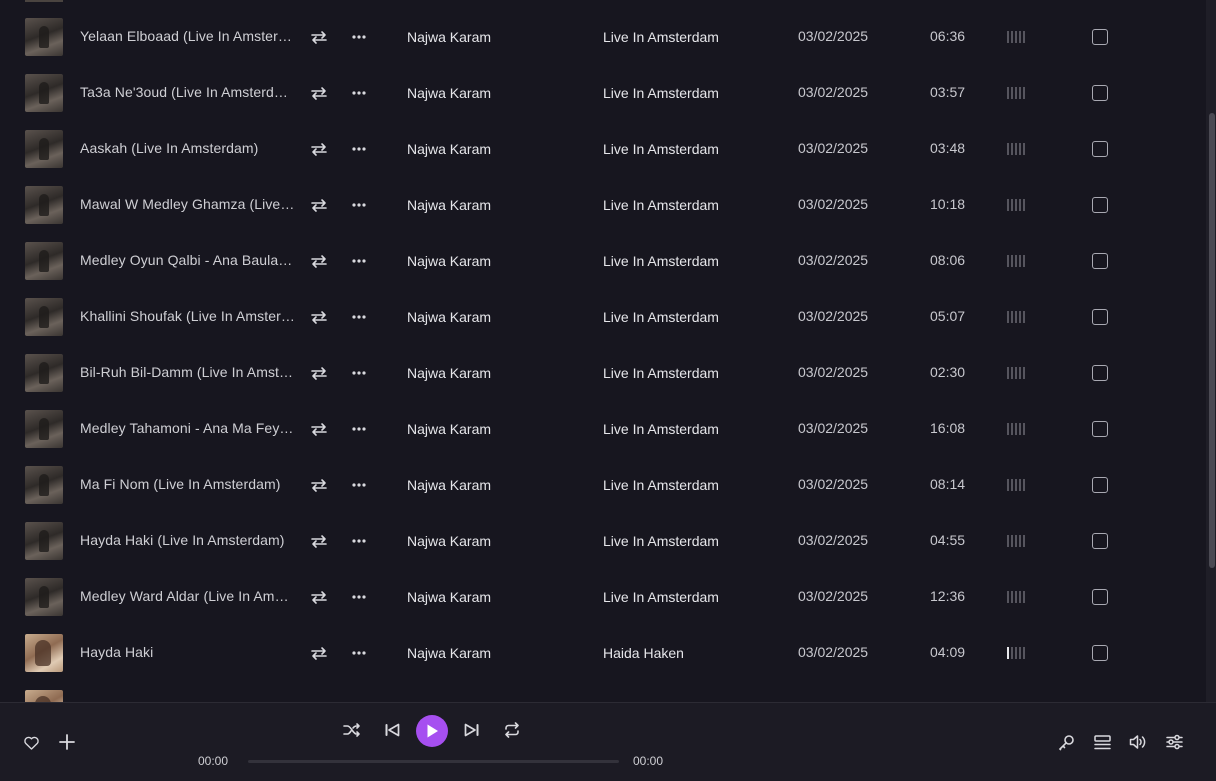  I want to click on equalizer-settings-icon, so click(1174, 742).